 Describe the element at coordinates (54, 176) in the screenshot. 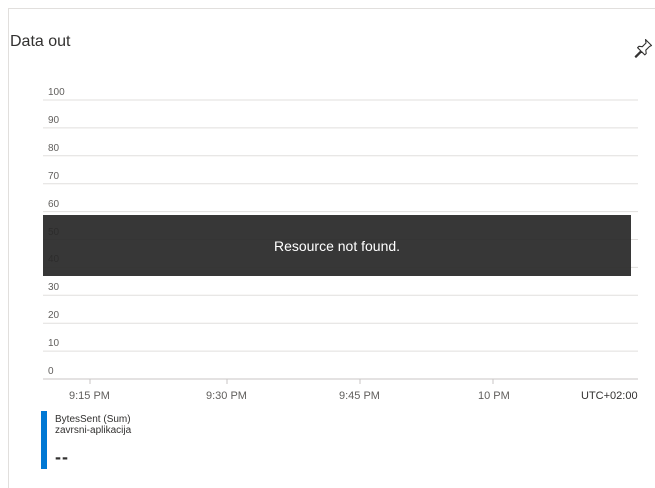

I see `y-tick-label: 70` at that location.